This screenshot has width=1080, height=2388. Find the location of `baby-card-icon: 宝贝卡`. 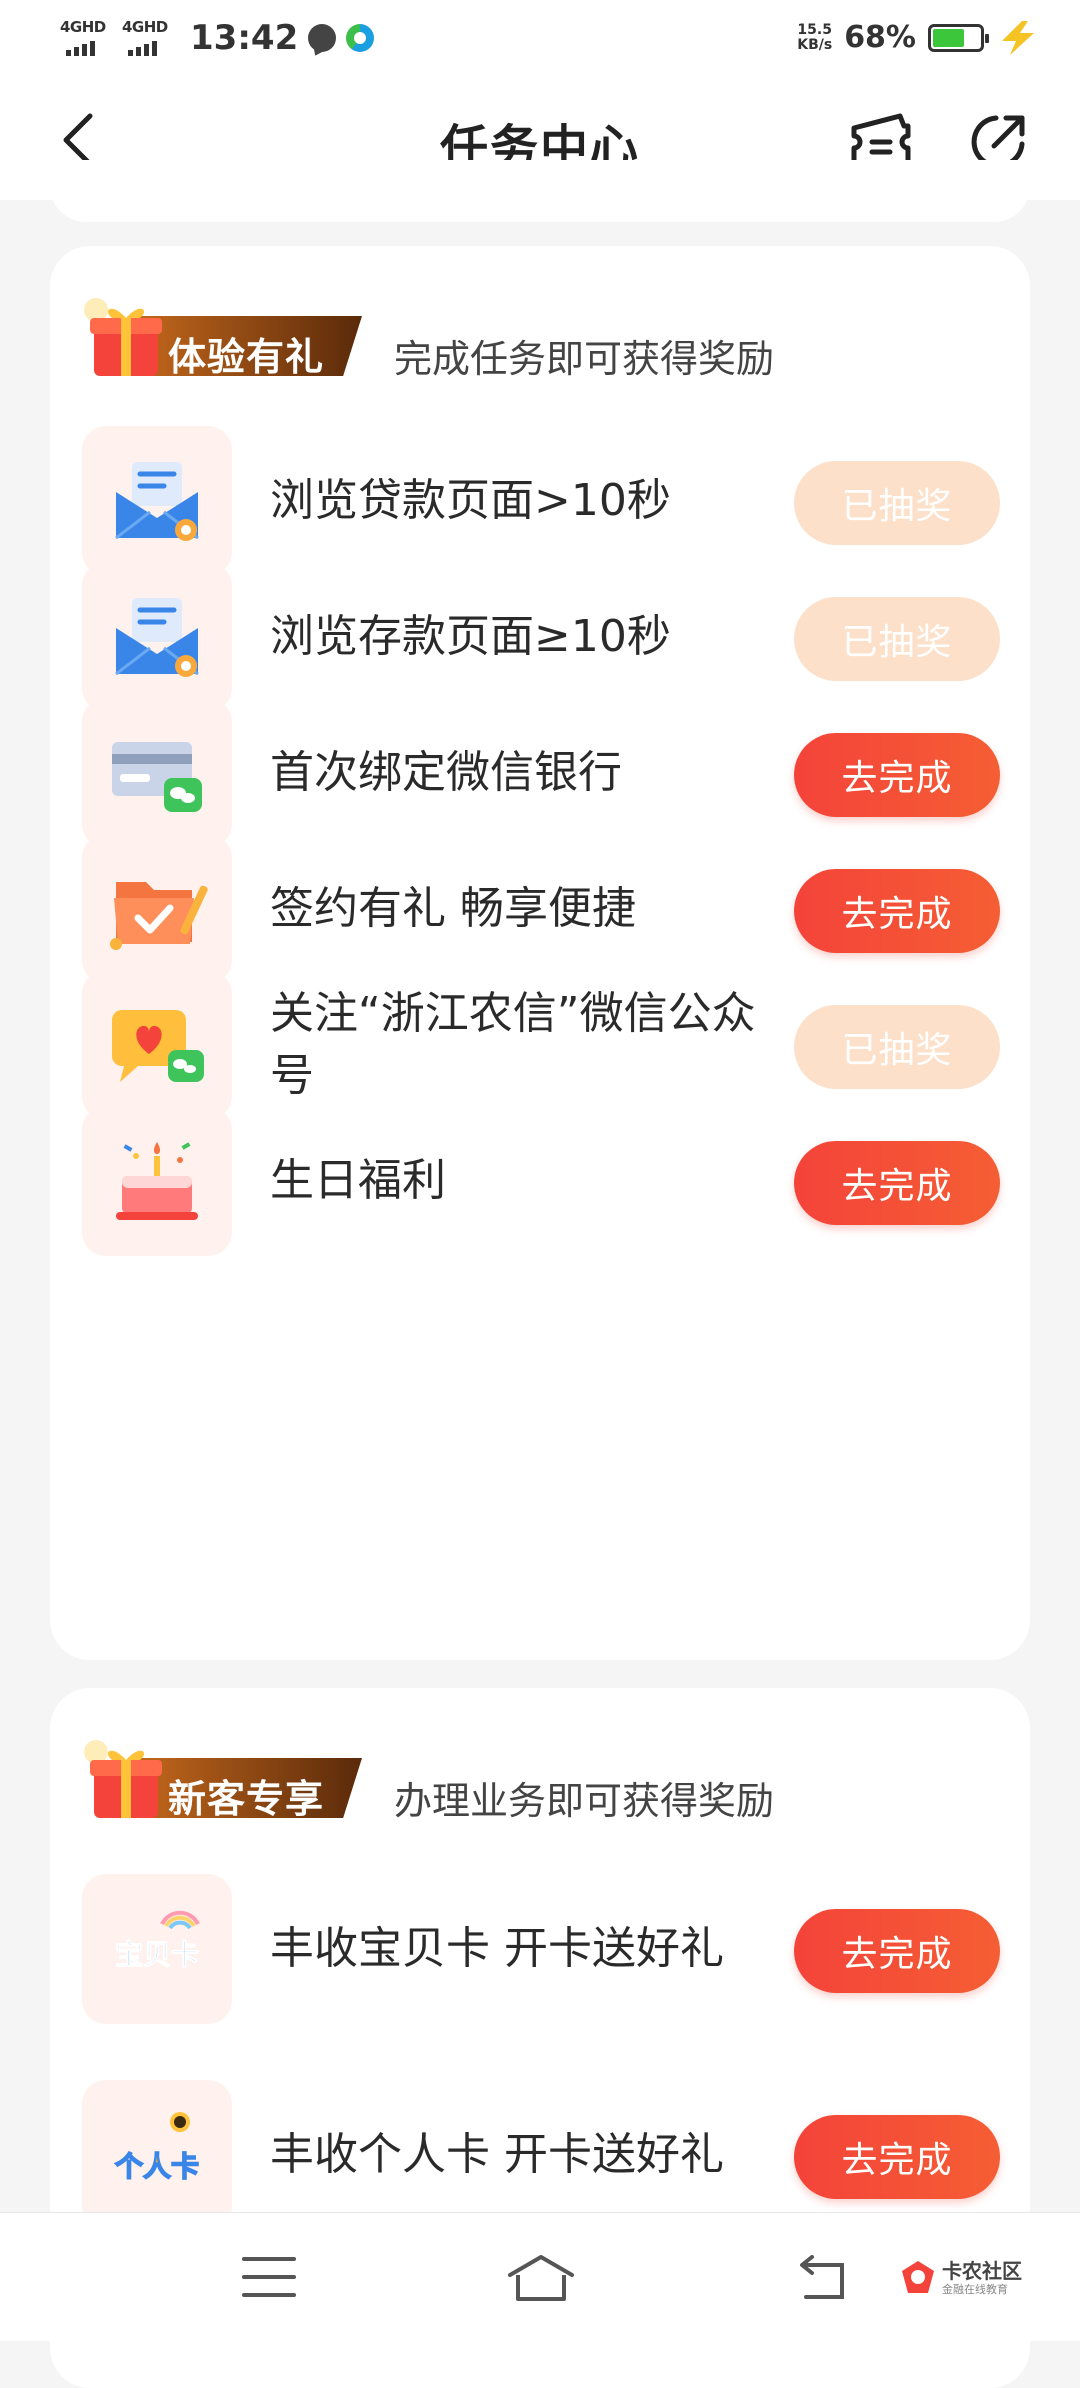

baby-card-icon: 宝贝卡 is located at coordinates (157, 1941).